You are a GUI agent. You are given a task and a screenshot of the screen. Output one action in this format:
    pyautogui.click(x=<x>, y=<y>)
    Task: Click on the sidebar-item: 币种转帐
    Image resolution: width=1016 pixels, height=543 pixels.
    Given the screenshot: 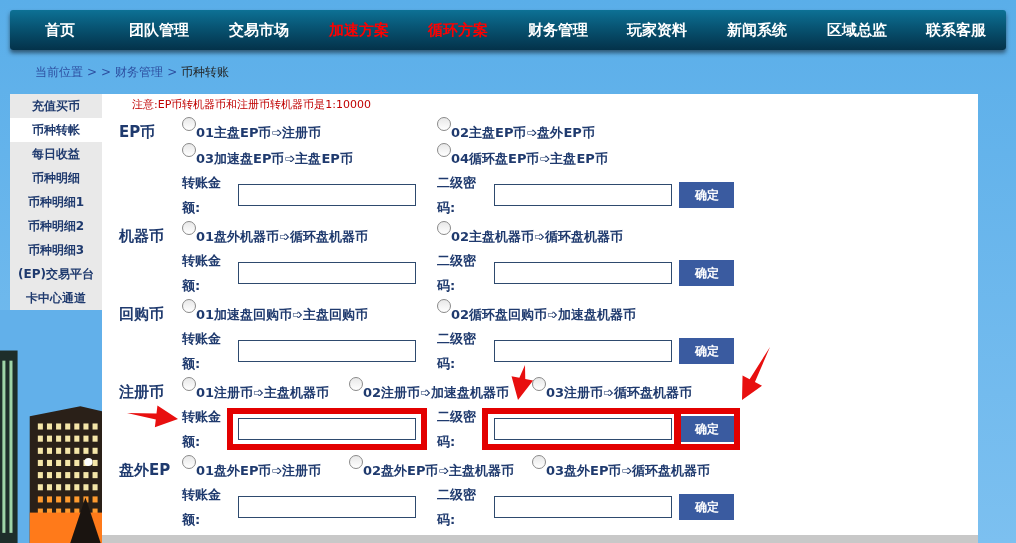 What is the action you would take?
    pyautogui.click(x=56, y=130)
    